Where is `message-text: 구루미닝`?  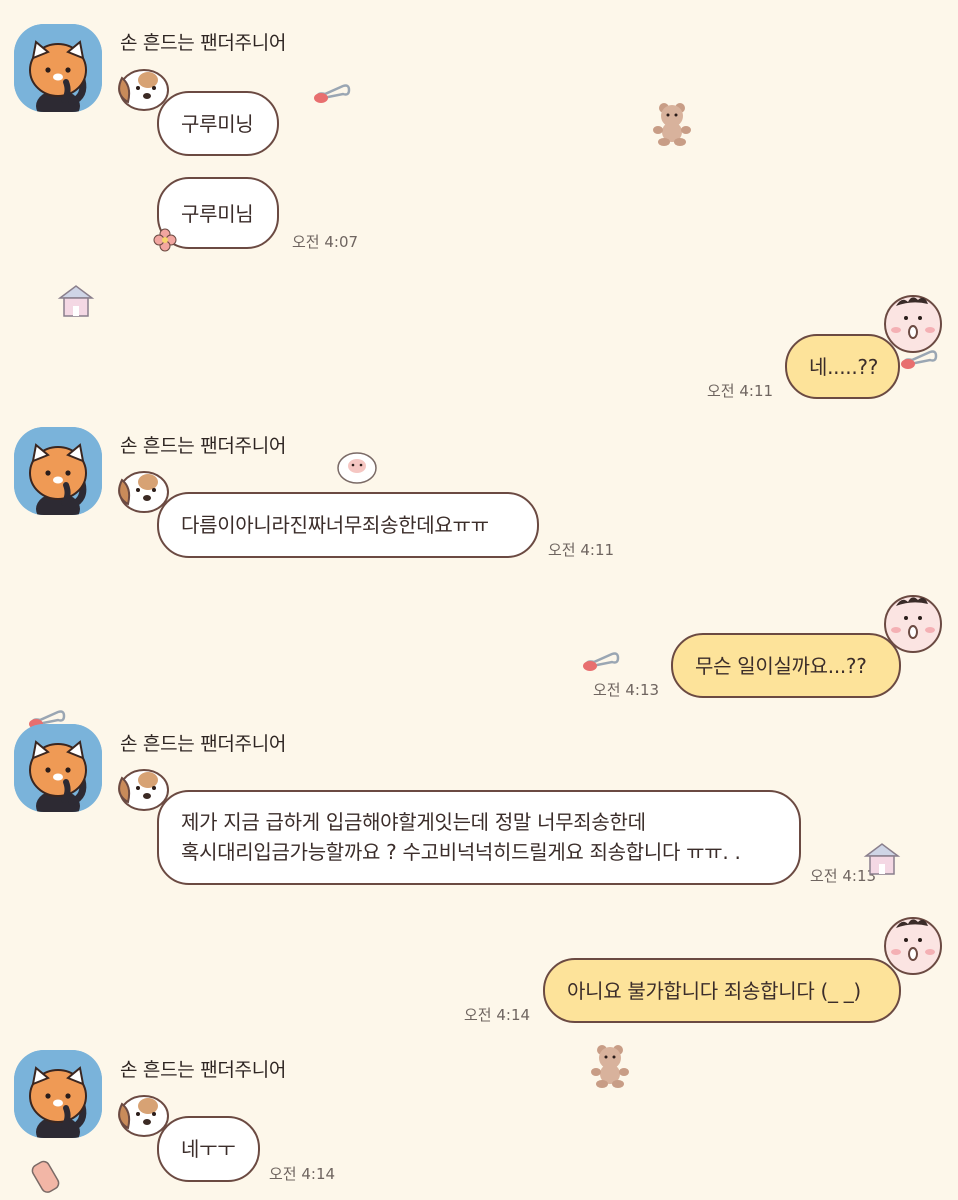 message-text: 구루미닝 is located at coordinates (217, 124).